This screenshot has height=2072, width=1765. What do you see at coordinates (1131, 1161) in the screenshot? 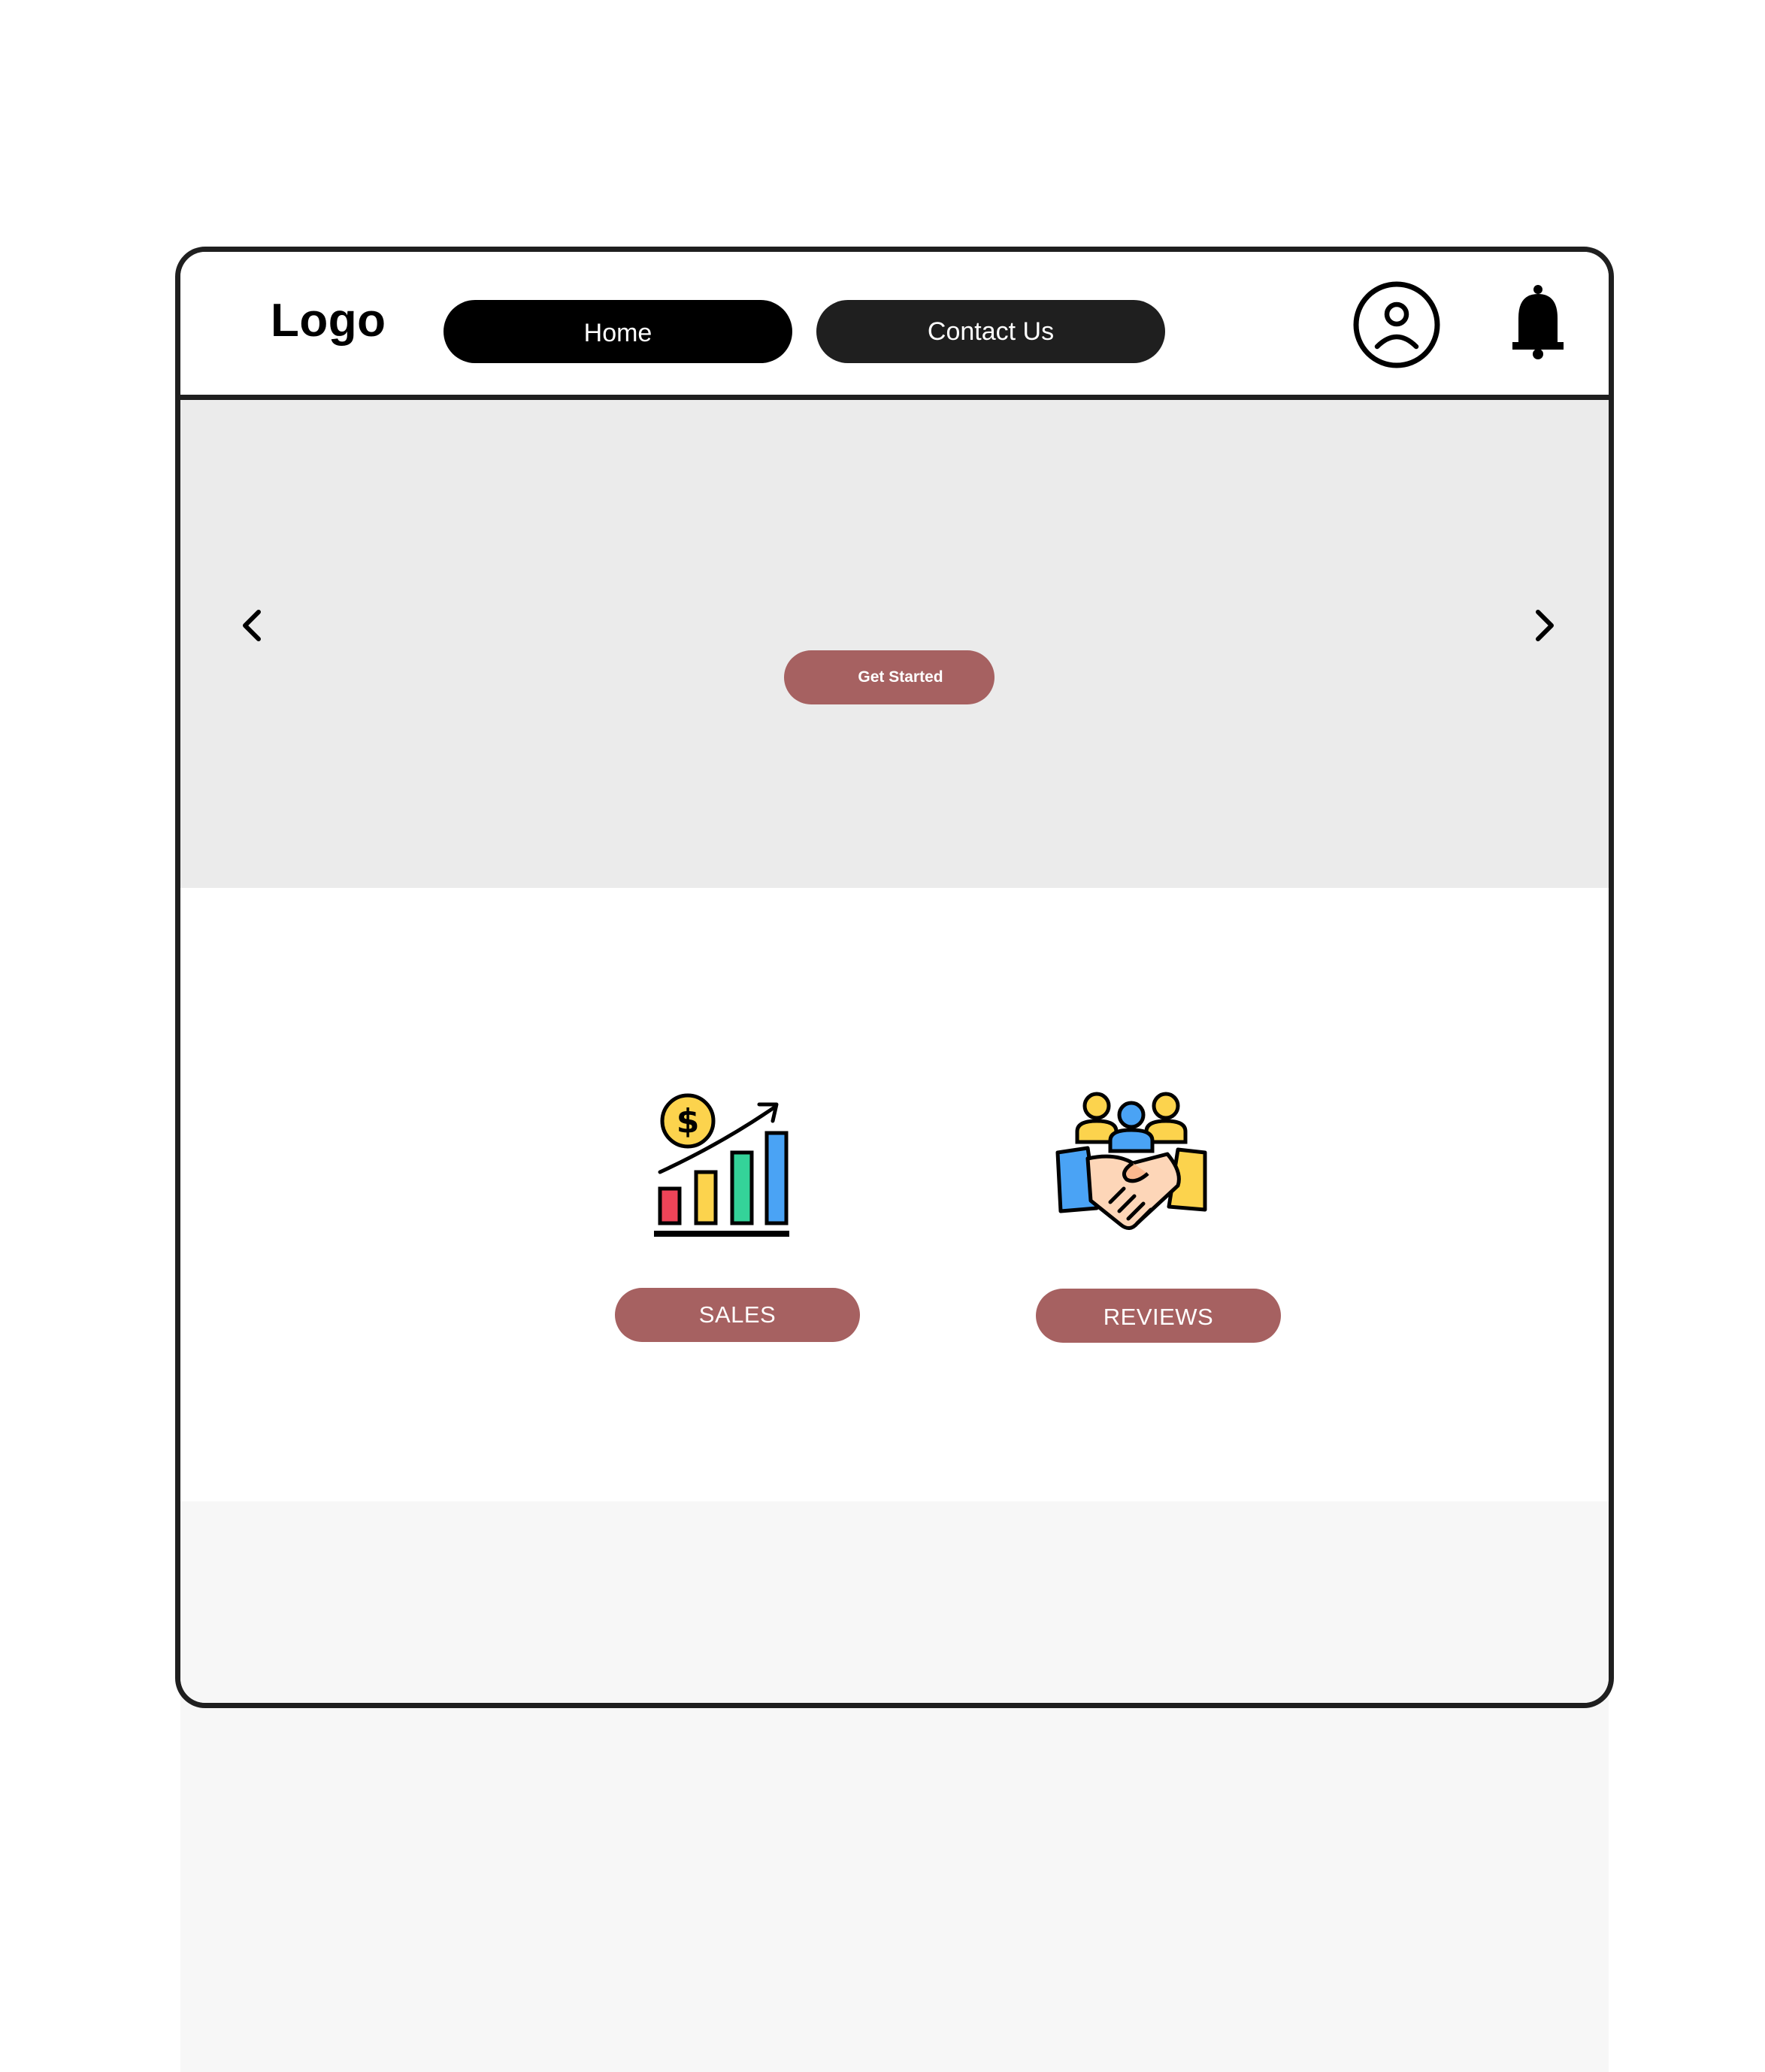
I see `handshake-team-icon` at bounding box center [1131, 1161].